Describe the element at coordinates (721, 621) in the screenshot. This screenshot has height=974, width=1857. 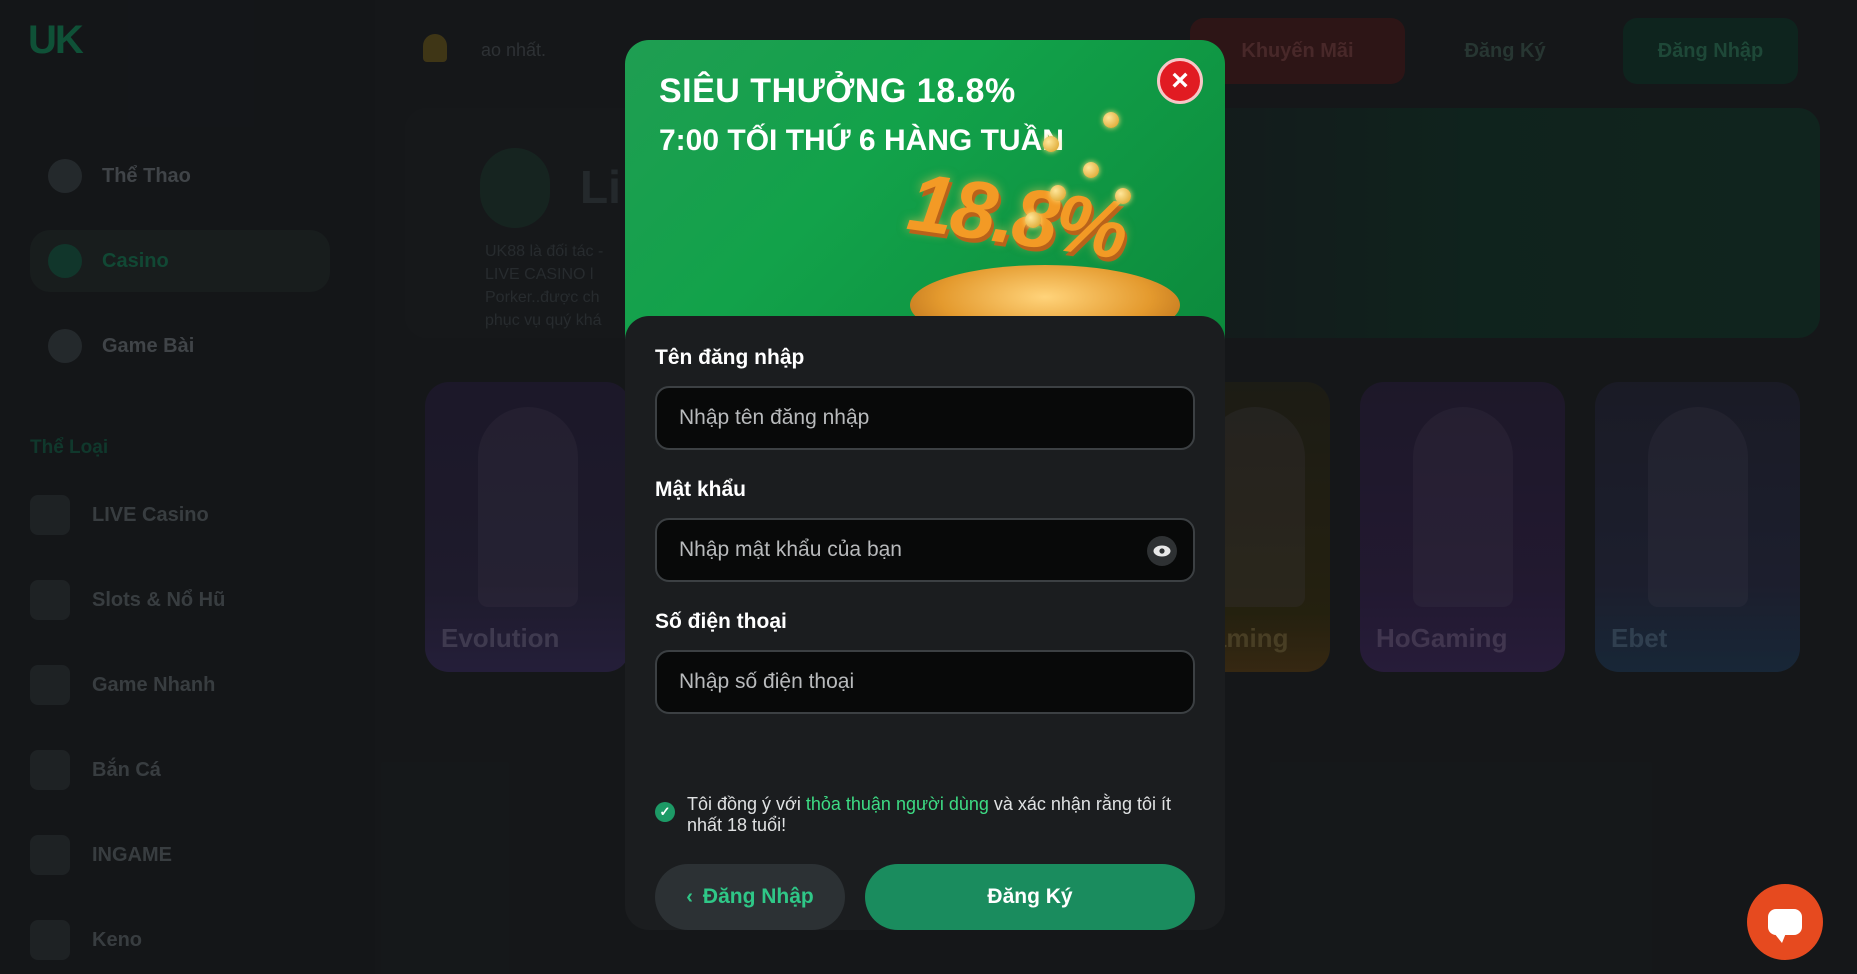
I see `phone-label: Số điện thoại` at that location.